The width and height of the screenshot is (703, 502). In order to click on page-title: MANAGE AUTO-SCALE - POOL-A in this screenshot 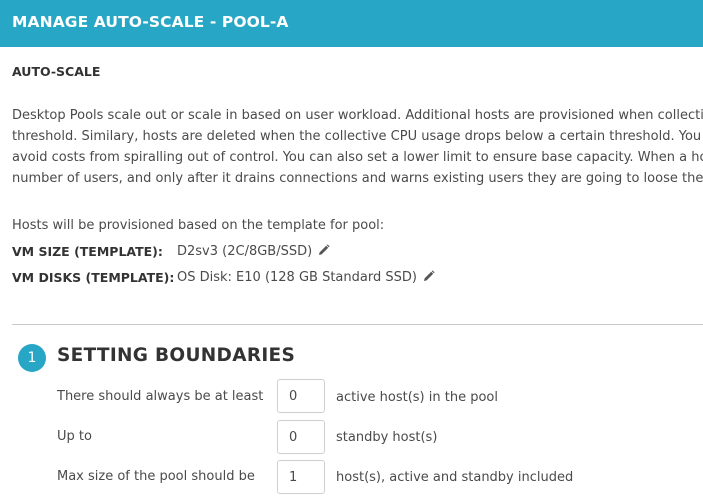, I will do `click(150, 22)`.